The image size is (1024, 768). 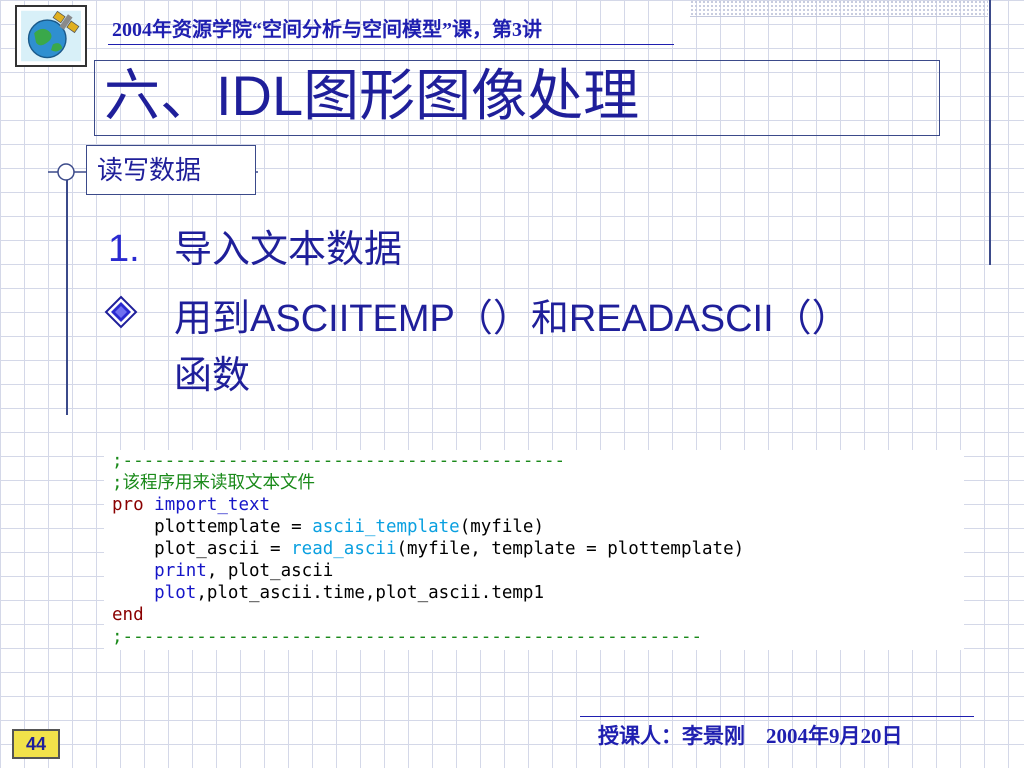 What do you see at coordinates (344, 549) in the screenshot?
I see `code-builtin: read_ascii` at bounding box center [344, 549].